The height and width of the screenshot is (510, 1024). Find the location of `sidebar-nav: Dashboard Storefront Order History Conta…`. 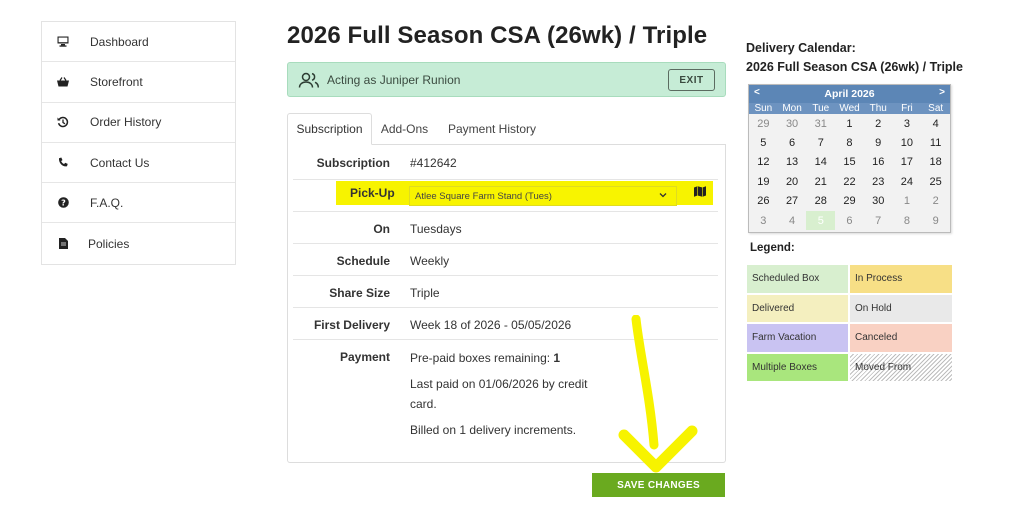

sidebar-nav: Dashboard Storefront Order History Conta… is located at coordinates (138, 143).